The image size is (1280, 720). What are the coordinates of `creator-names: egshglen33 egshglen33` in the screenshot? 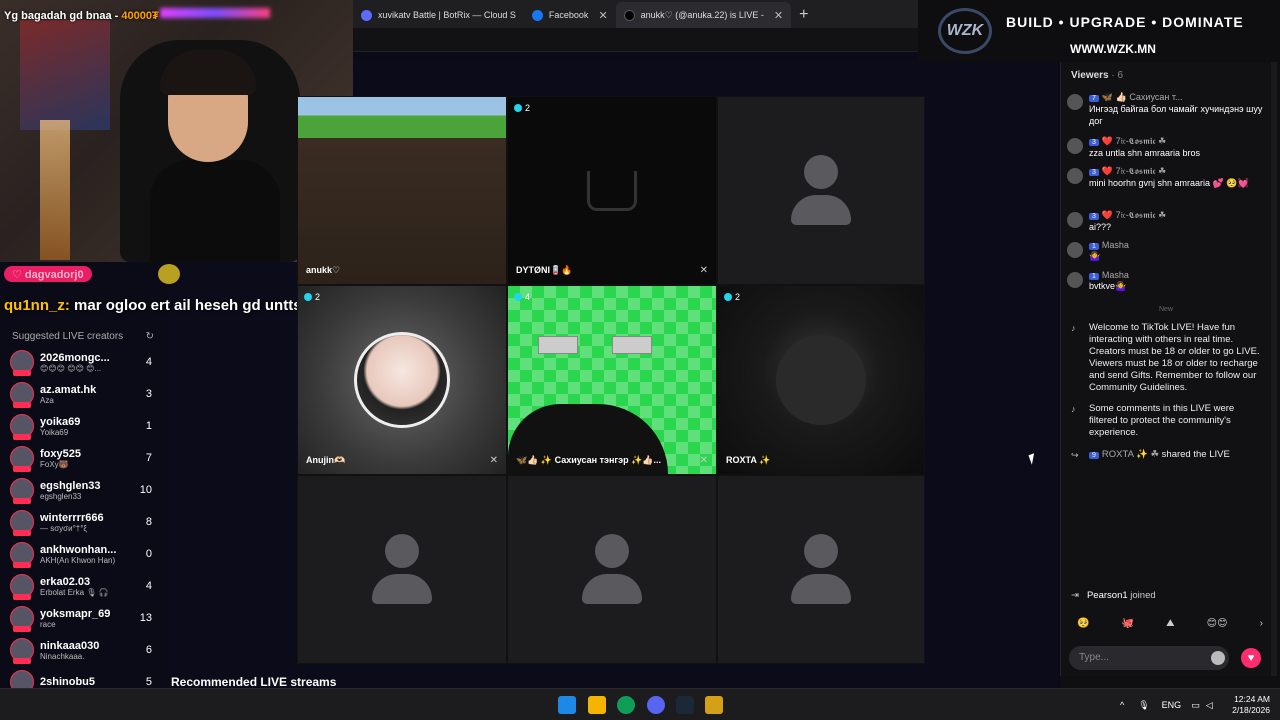 It's located at (86, 490).